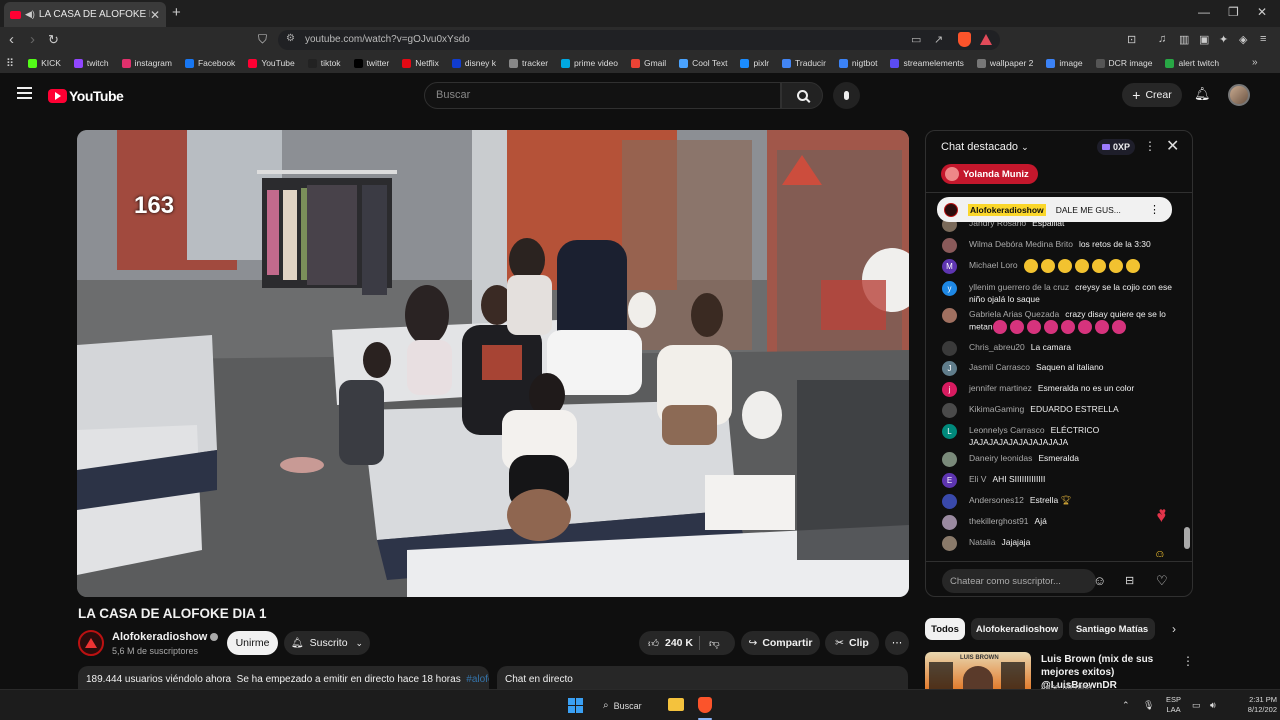 The width and height of the screenshot is (1280, 720). What do you see at coordinates (1184, 39) in the screenshot?
I see `sidebar-icon: ▥` at bounding box center [1184, 39].